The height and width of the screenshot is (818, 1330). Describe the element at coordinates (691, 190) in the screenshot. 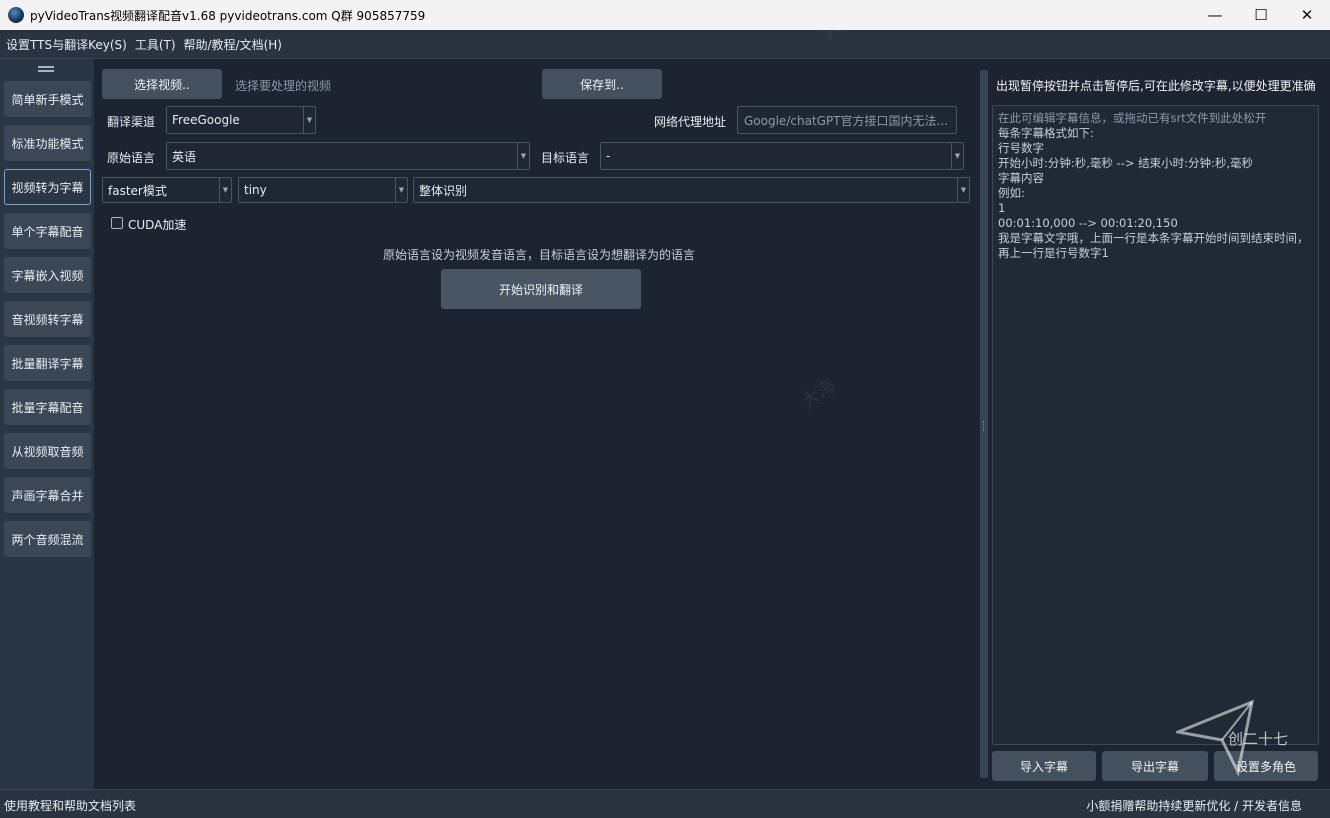

I see `recognition-type-select: 整体识别 ▼` at that location.